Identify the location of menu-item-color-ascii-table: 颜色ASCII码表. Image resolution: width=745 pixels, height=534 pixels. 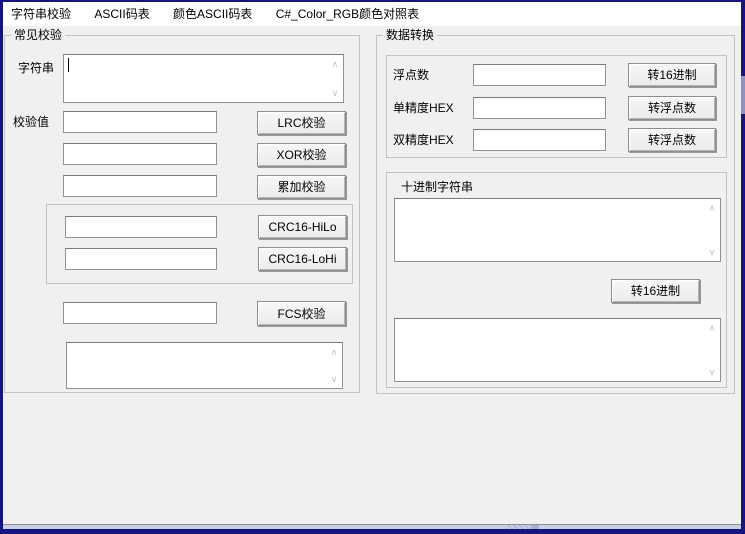
(212, 14).